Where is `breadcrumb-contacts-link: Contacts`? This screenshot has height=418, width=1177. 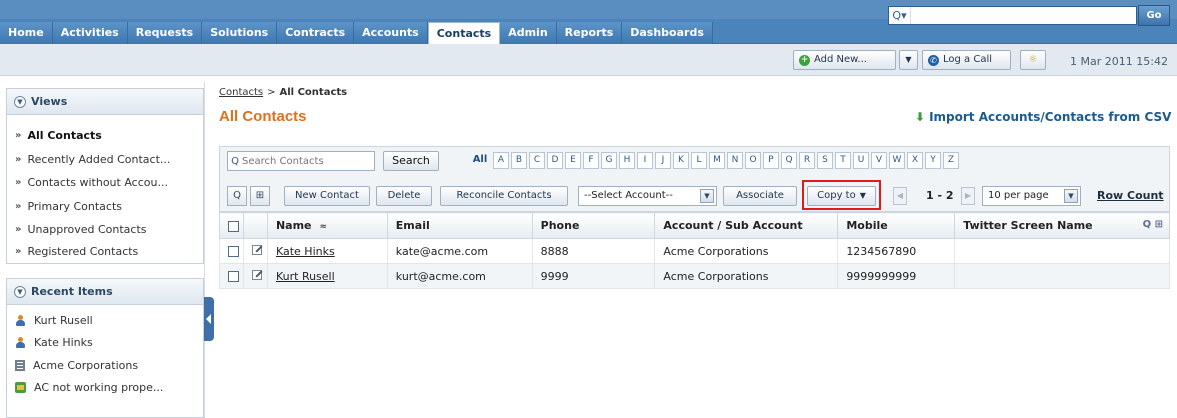 breadcrumb-contacts-link: Contacts is located at coordinates (241, 92).